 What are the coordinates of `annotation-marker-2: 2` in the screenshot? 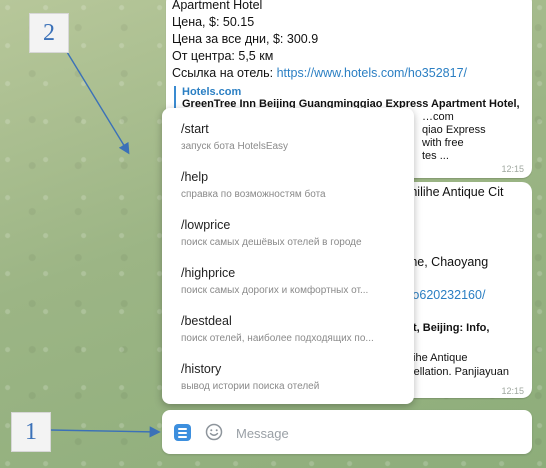 It's located at (49, 33).